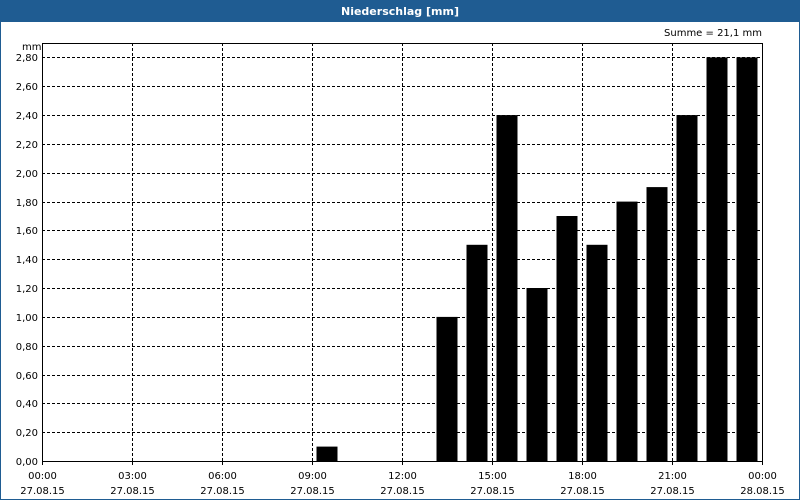  I want to click on x-tick-time-label: 09:00, so click(312, 476).